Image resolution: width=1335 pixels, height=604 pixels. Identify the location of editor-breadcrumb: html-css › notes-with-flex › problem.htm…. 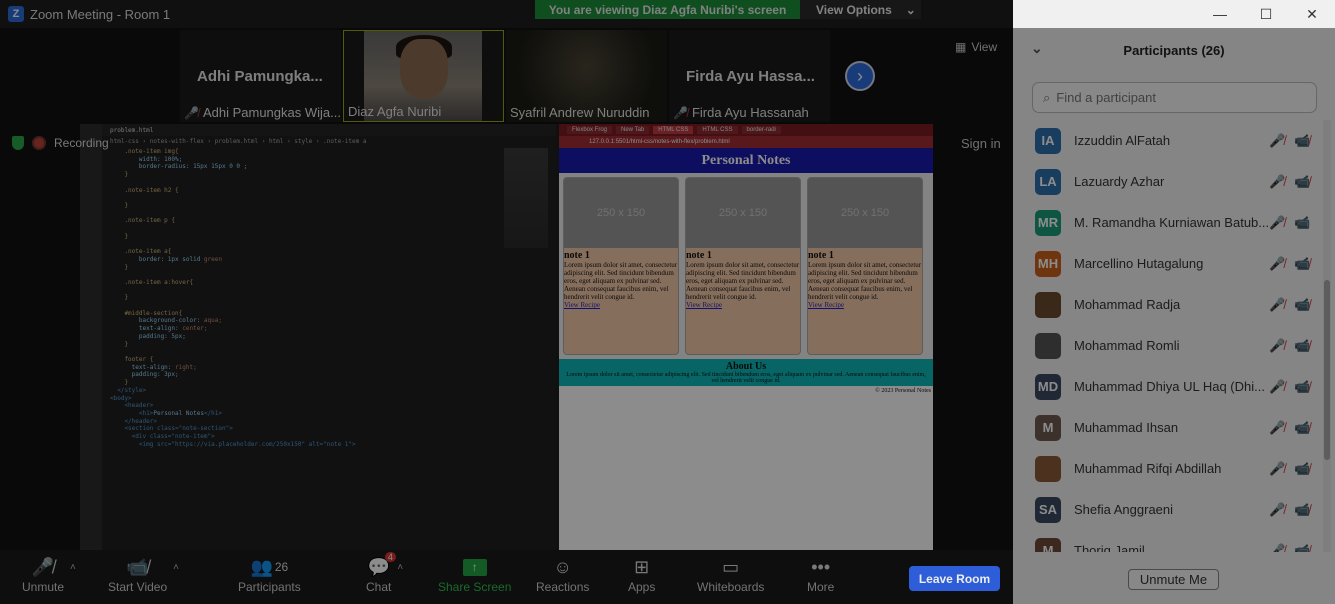
(238, 141).